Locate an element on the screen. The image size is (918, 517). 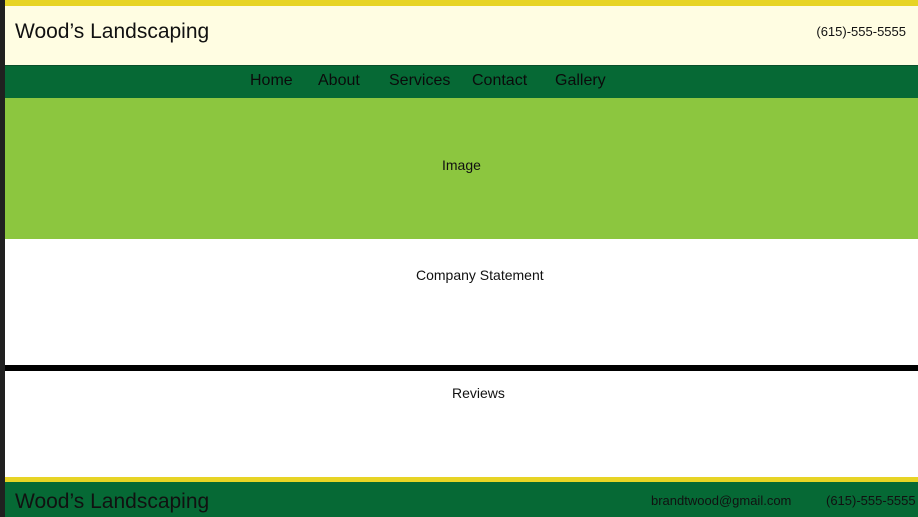
header-phone: (615)-555-5555 is located at coordinates (861, 31).